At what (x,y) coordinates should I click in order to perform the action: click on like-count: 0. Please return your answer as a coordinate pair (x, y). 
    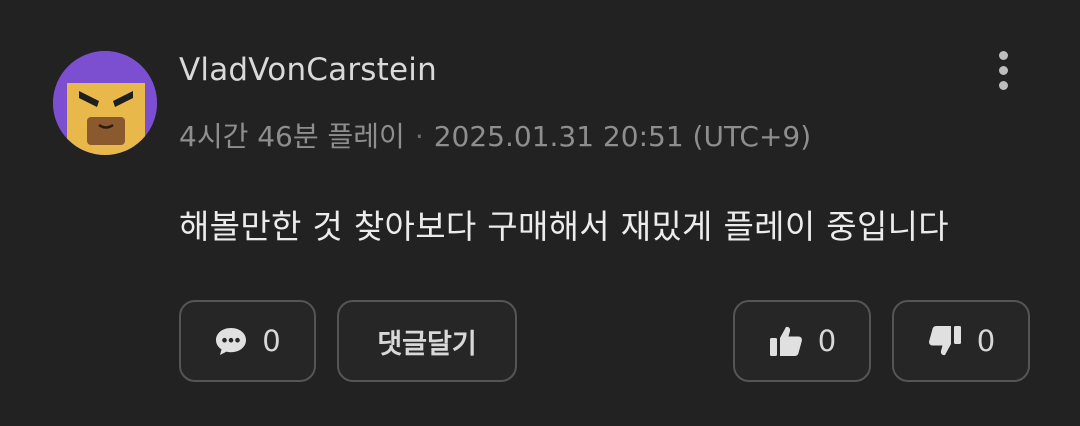
    Looking at the image, I should click on (827, 341).